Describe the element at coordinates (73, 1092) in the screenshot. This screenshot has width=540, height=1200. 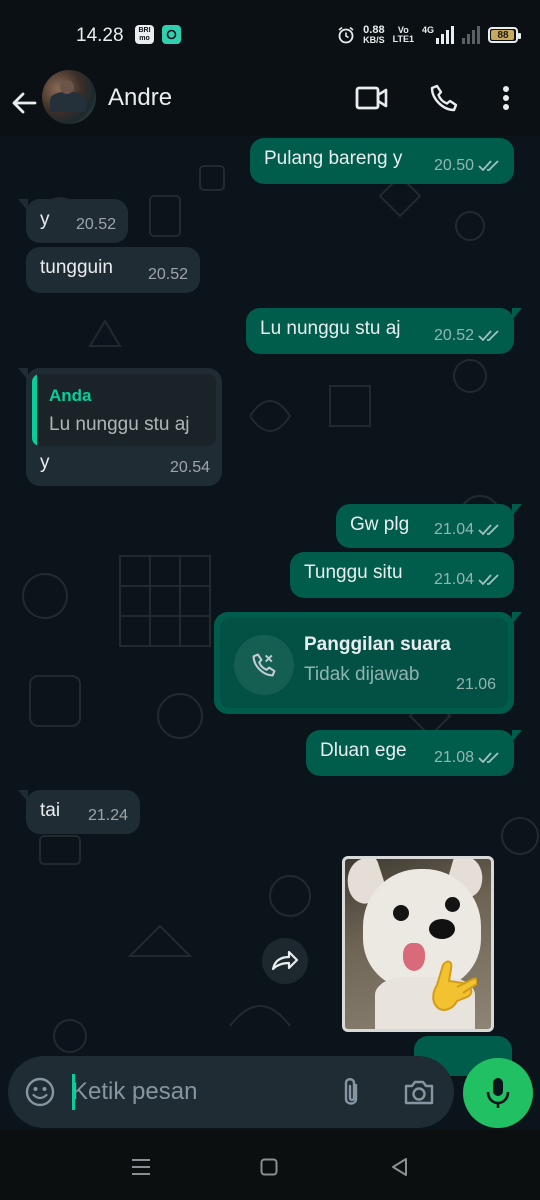
I see `text-cursor` at that location.